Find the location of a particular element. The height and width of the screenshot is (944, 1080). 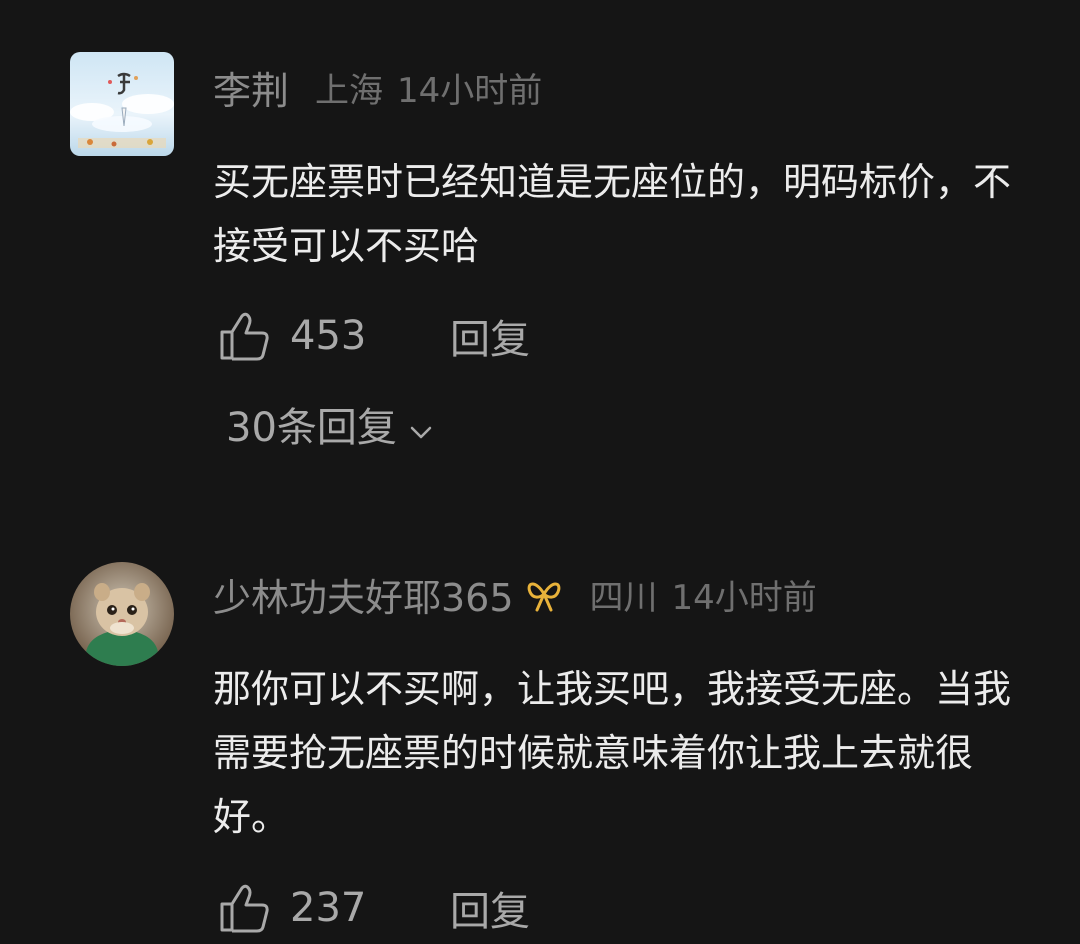

illustrated-sky-avatar is located at coordinates (122, 104).